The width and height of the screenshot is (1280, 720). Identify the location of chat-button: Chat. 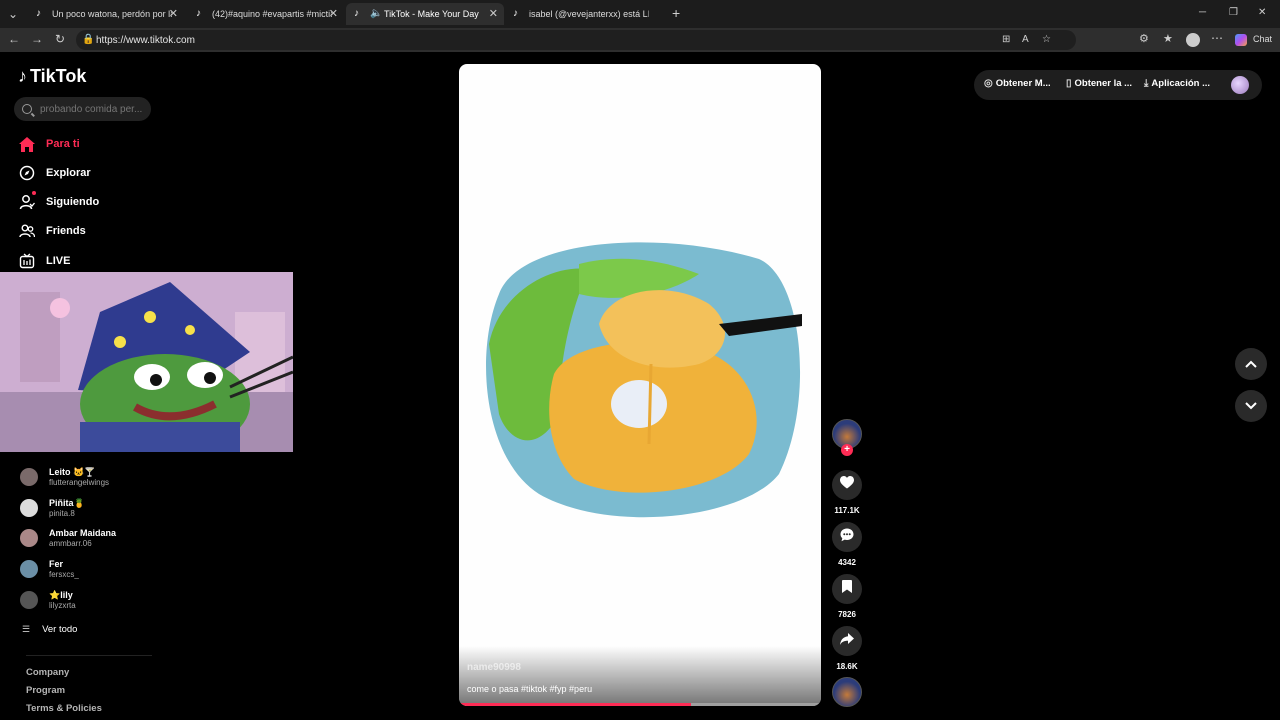
(1262, 39).